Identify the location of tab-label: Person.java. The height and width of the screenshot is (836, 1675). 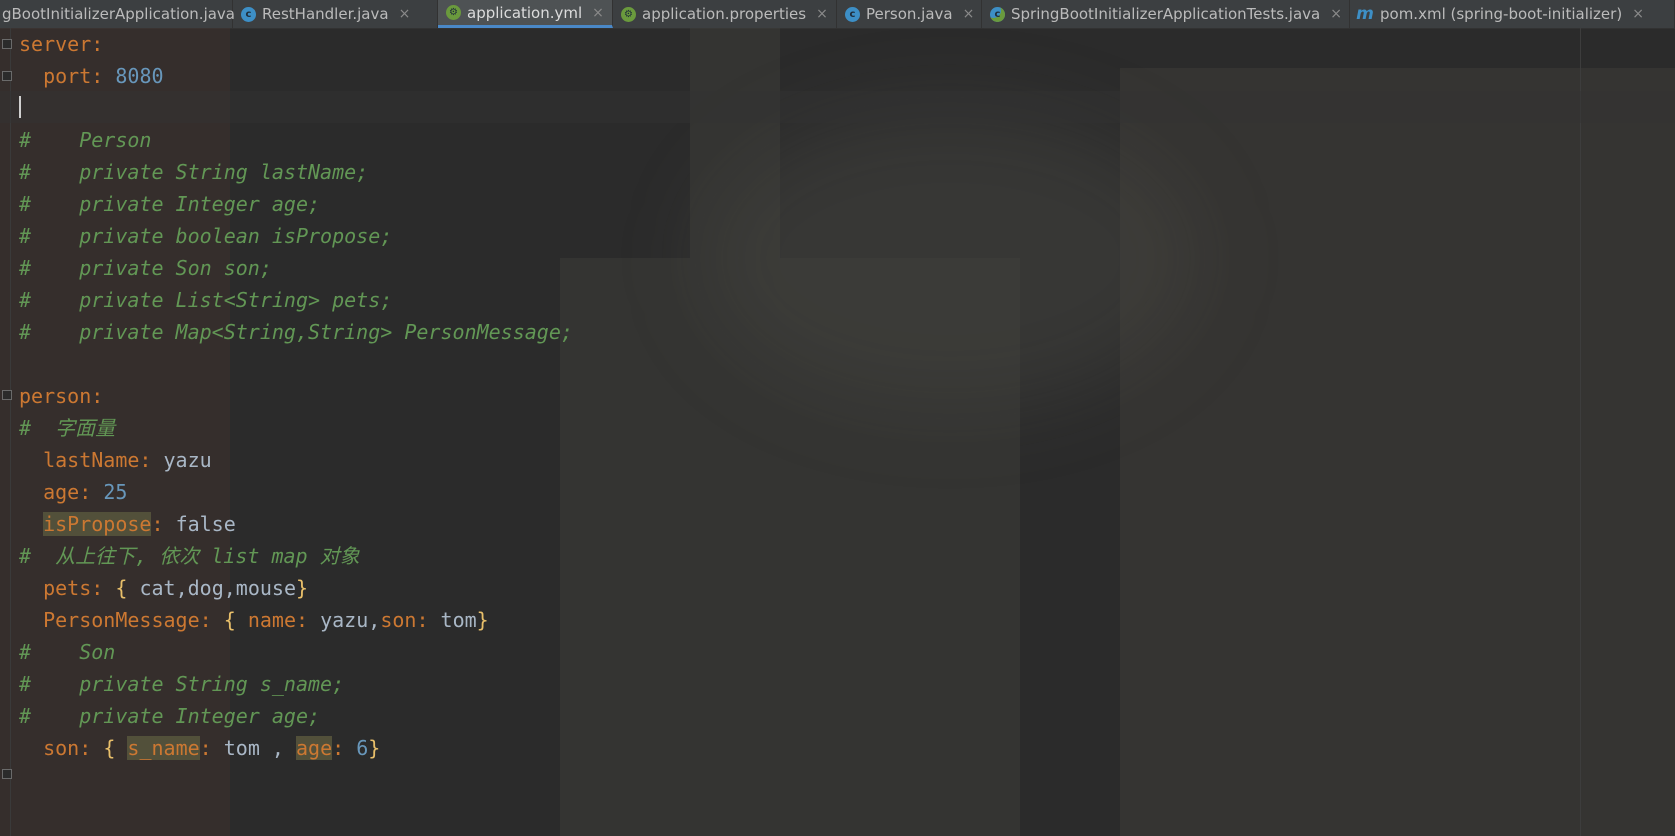
(909, 14).